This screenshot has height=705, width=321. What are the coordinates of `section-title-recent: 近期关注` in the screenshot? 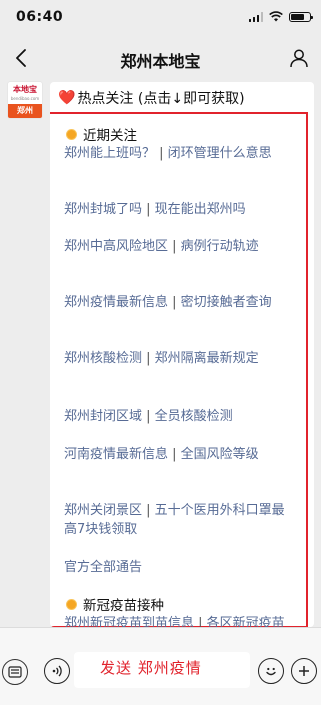 It's located at (100, 134).